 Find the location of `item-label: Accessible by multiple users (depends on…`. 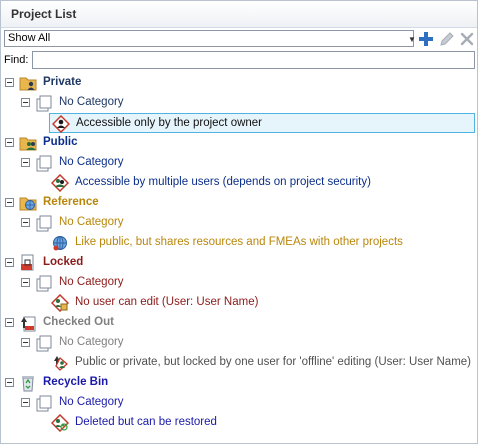

item-label: Accessible by multiple users (depends on… is located at coordinates (223, 182).